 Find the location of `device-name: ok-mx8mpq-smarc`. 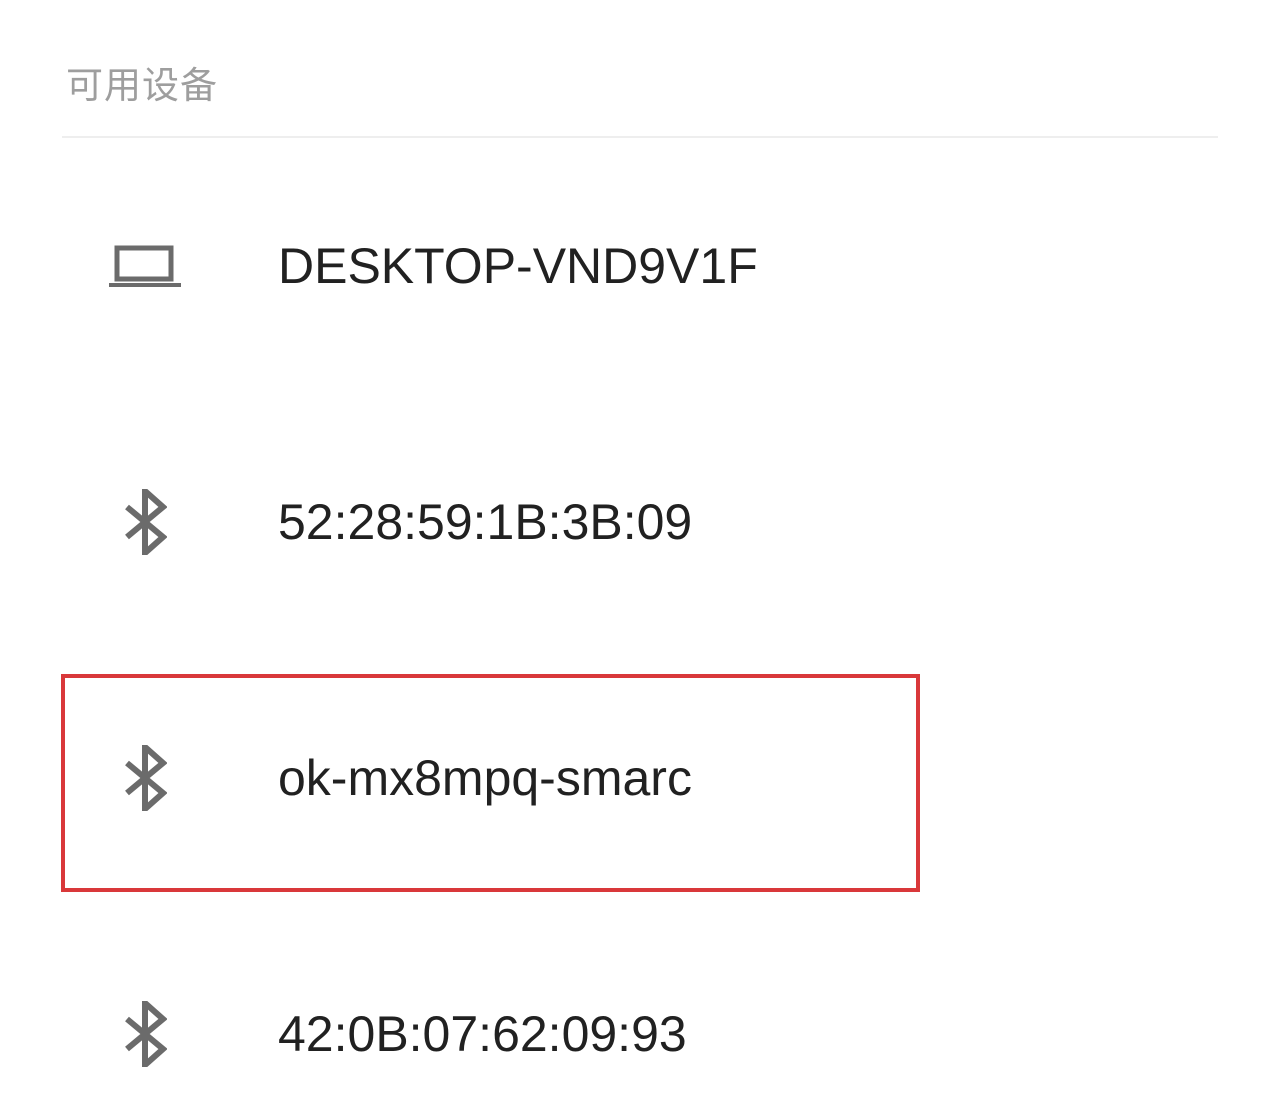

device-name: ok-mx8mpq-smarc is located at coordinates (485, 778).